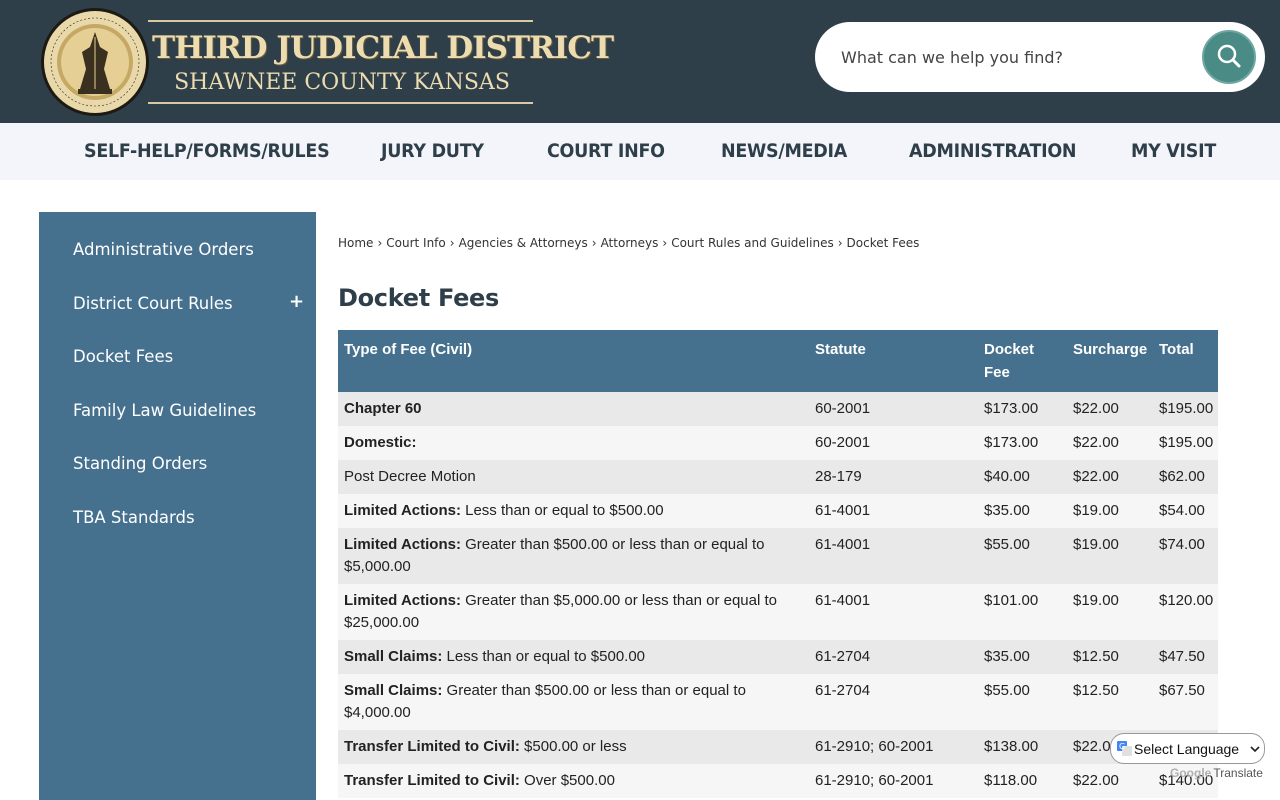 The image size is (1280, 800). What do you see at coordinates (383, 48) in the screenshot?
I see `site-title-main: THIRD JUDICIAL DISTRICT` at bounding box center [383, 48].